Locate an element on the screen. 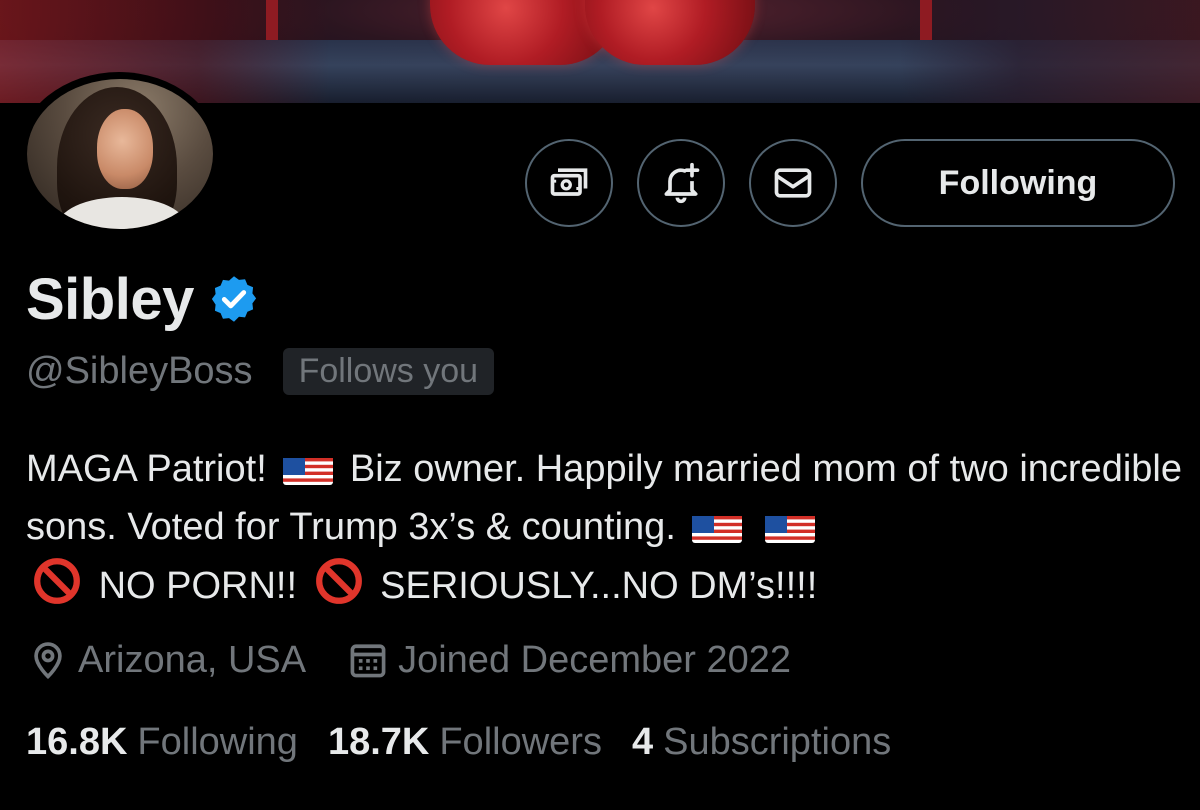 The image size is (1200, 810). bio-text: SERIOUSLY...NO DM’s!!!! is located at coordinates (599, 586).